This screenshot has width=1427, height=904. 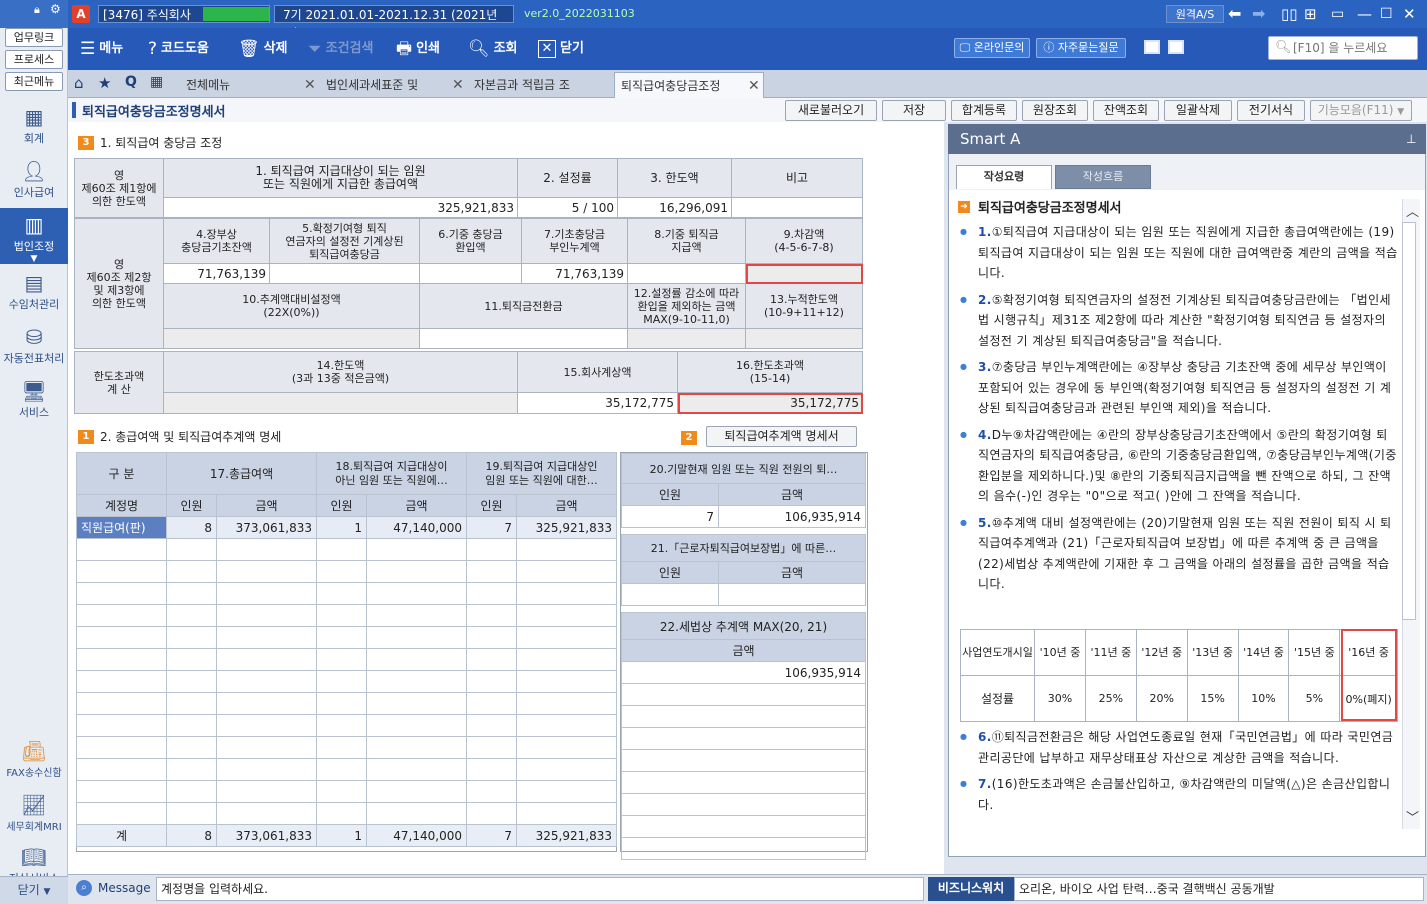 I want to click on sidebar-item-accounting: ▦ 회계, so click(x=34, y=127).